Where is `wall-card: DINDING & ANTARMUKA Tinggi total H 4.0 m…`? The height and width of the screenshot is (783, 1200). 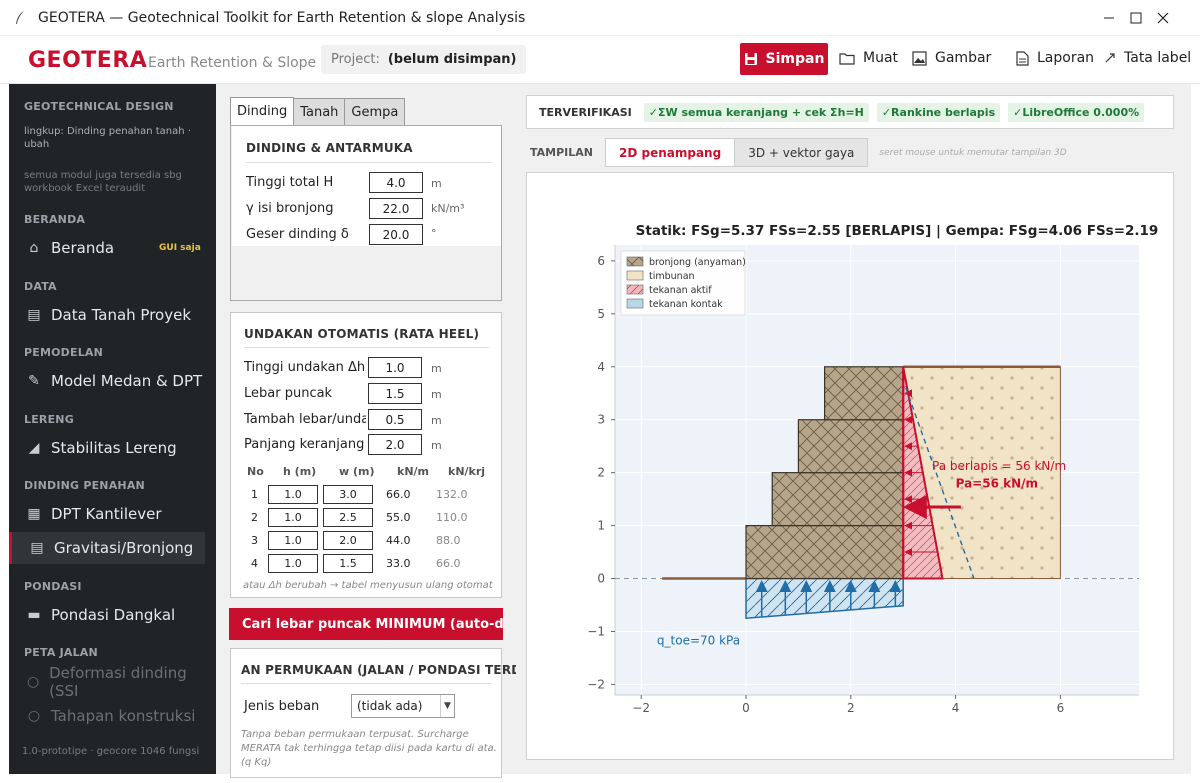
wall-card: DINDING & ANTARMUKA Tinggi total H 4.0 m… is located at coordinates (366, 213).